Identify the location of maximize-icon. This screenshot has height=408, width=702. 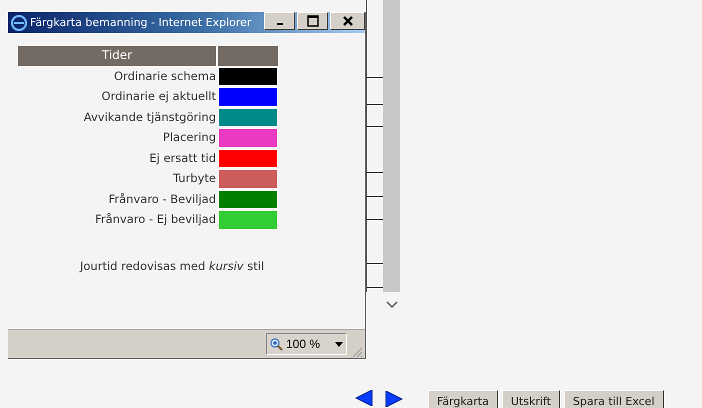
(312, 21).